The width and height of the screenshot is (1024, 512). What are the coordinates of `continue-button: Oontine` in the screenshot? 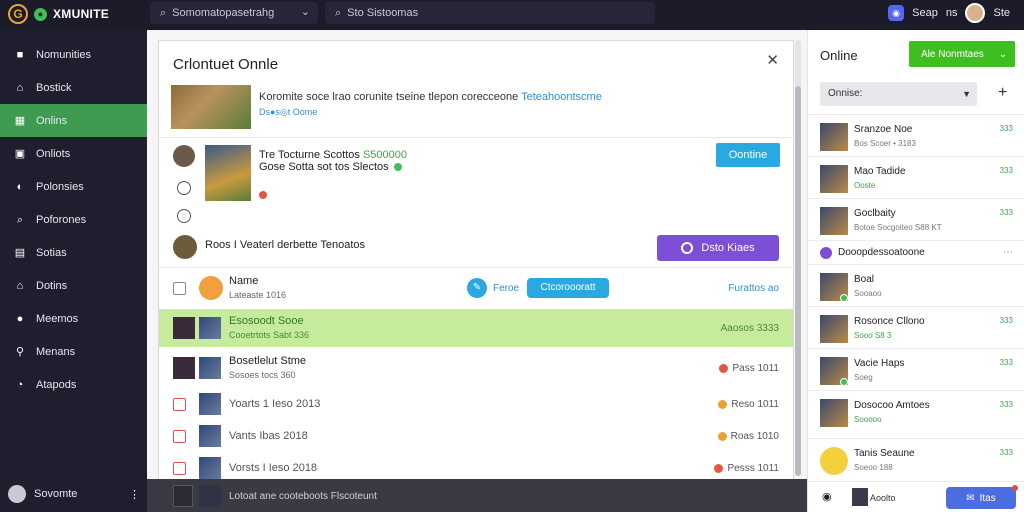 It's located at (748, 155).